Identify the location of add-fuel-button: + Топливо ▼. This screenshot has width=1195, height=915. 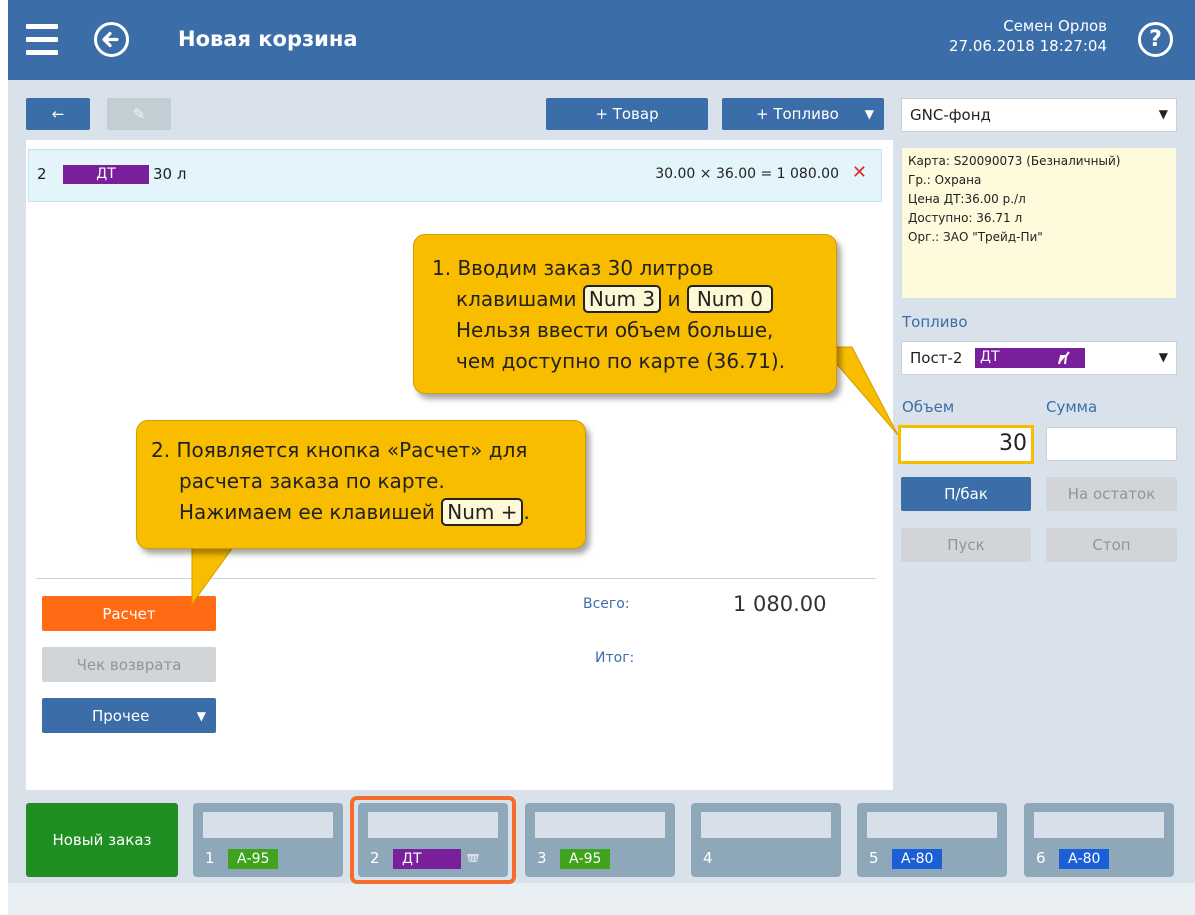
(803, 114).